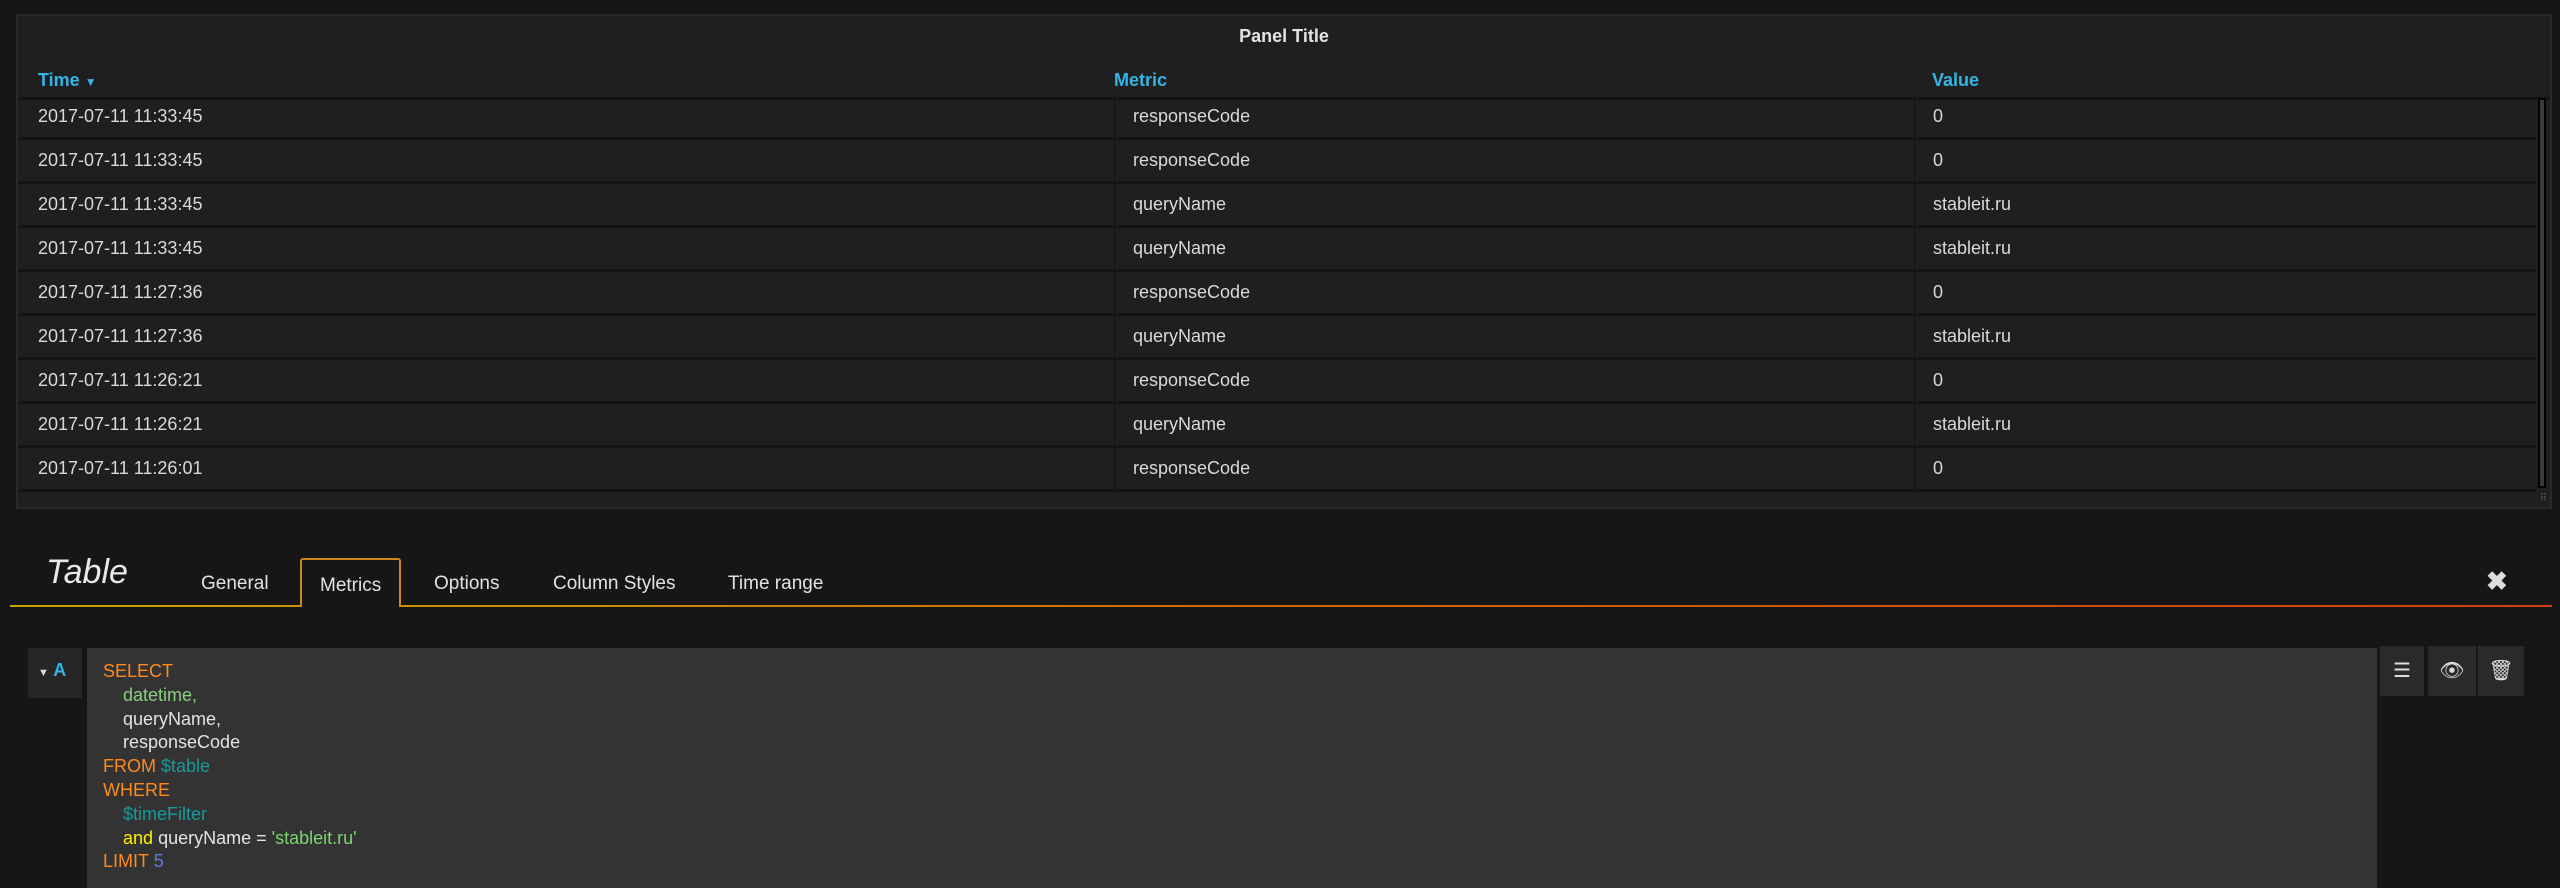  What do you see at coordinates (1277, 294) in the screenshot?
I see `table-row: 2017-07-11 11:27:36 responseCode 0` at bounding box center [1277, 294].